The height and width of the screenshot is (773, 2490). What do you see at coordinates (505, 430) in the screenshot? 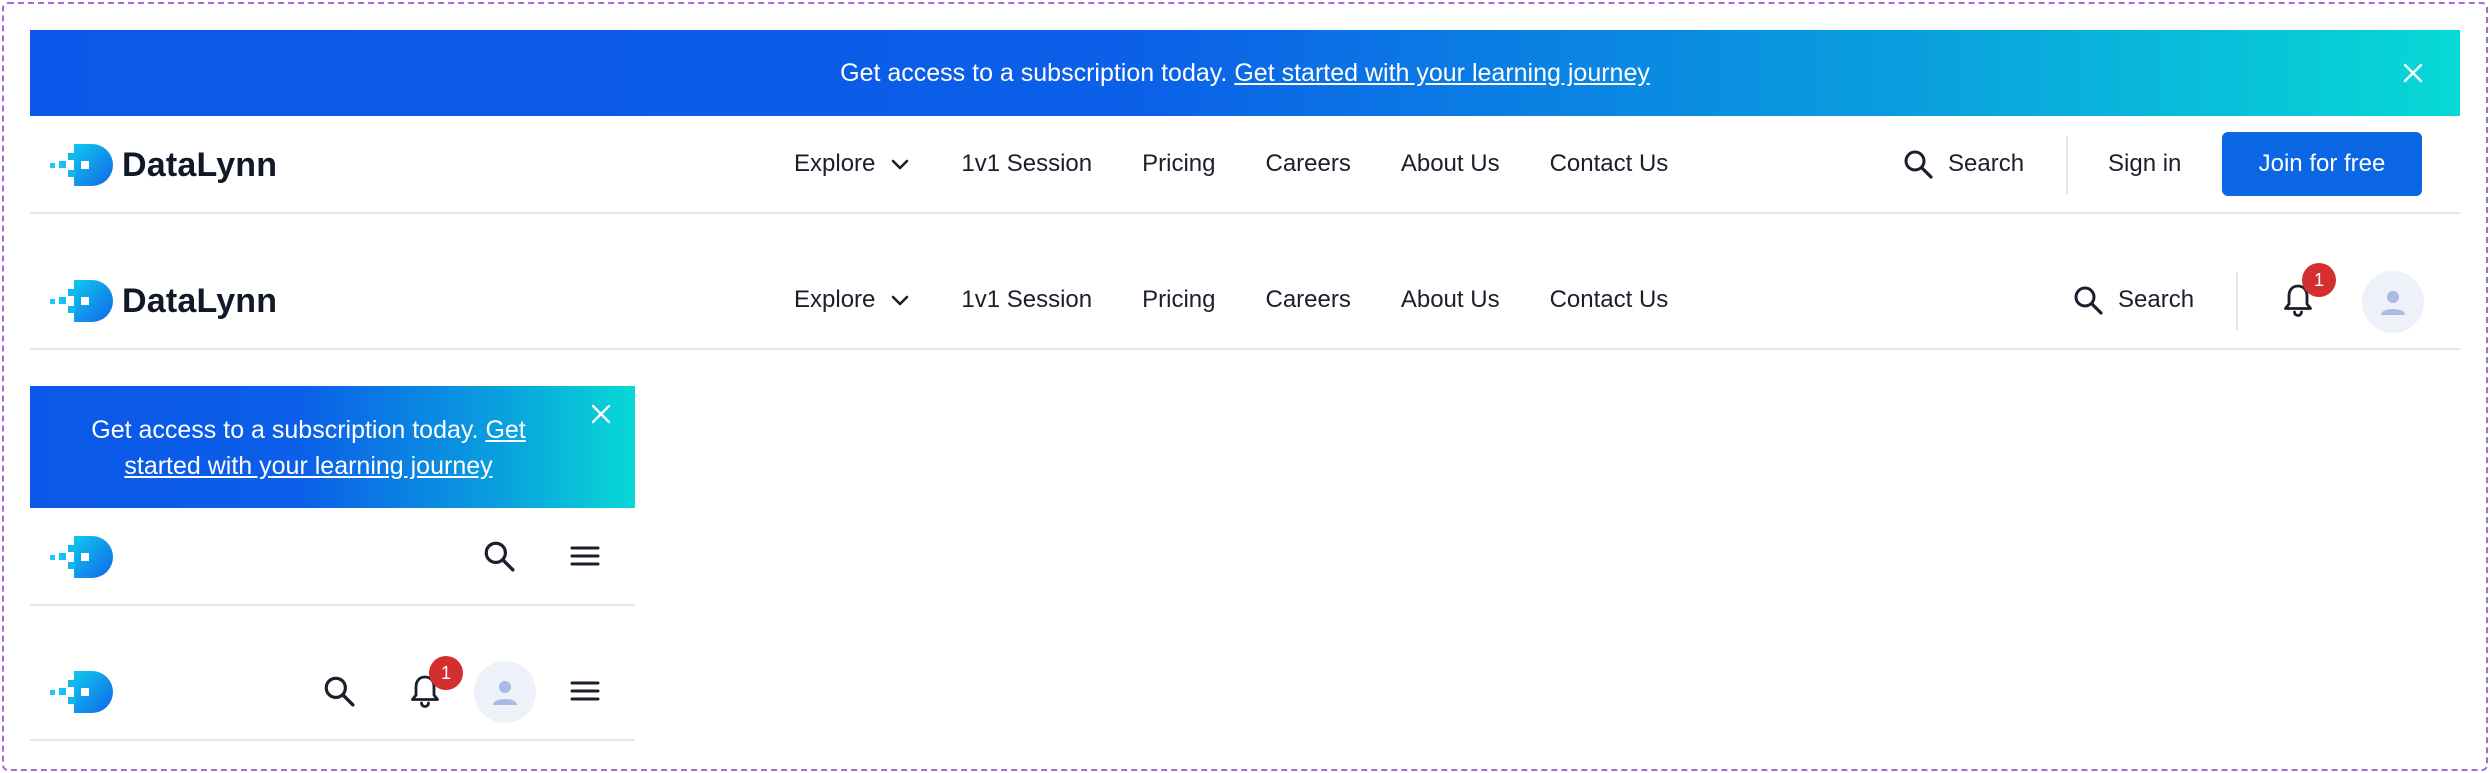
I see `banner-link-part1: Get` at bounding box center [505, 430].